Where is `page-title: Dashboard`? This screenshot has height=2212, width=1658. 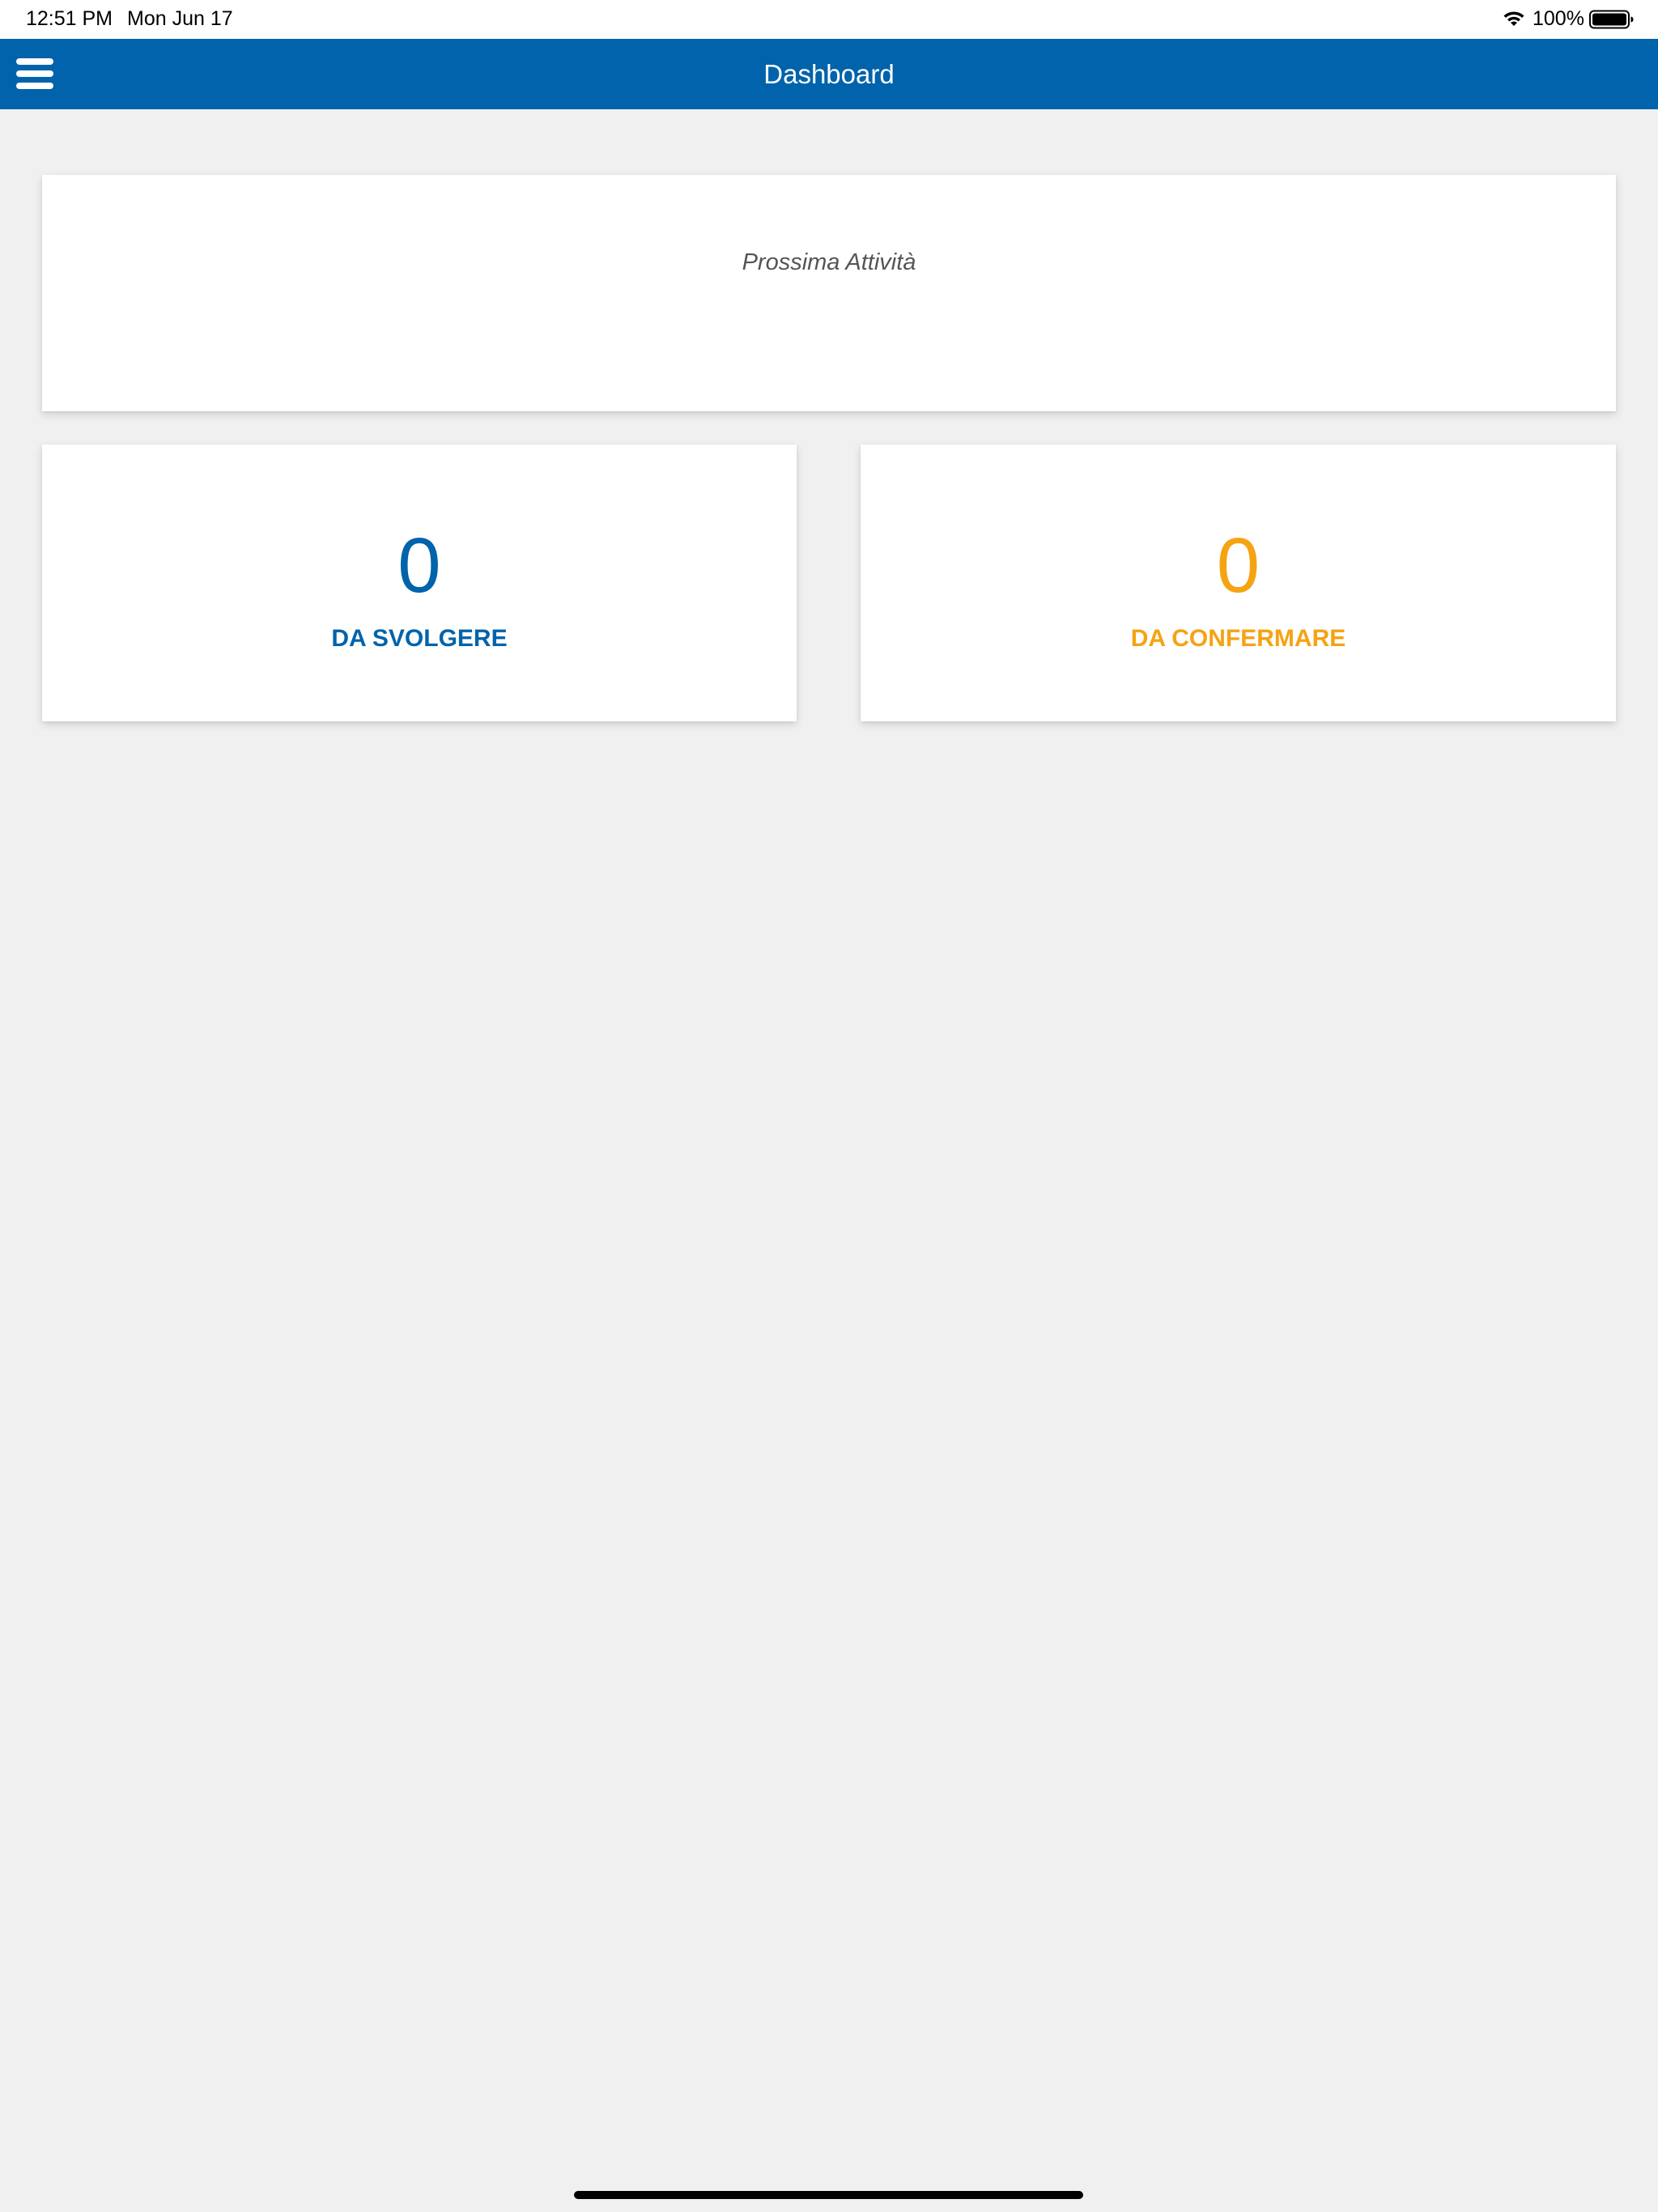 page-title: Dashboard is located at coordinates (829, 74).